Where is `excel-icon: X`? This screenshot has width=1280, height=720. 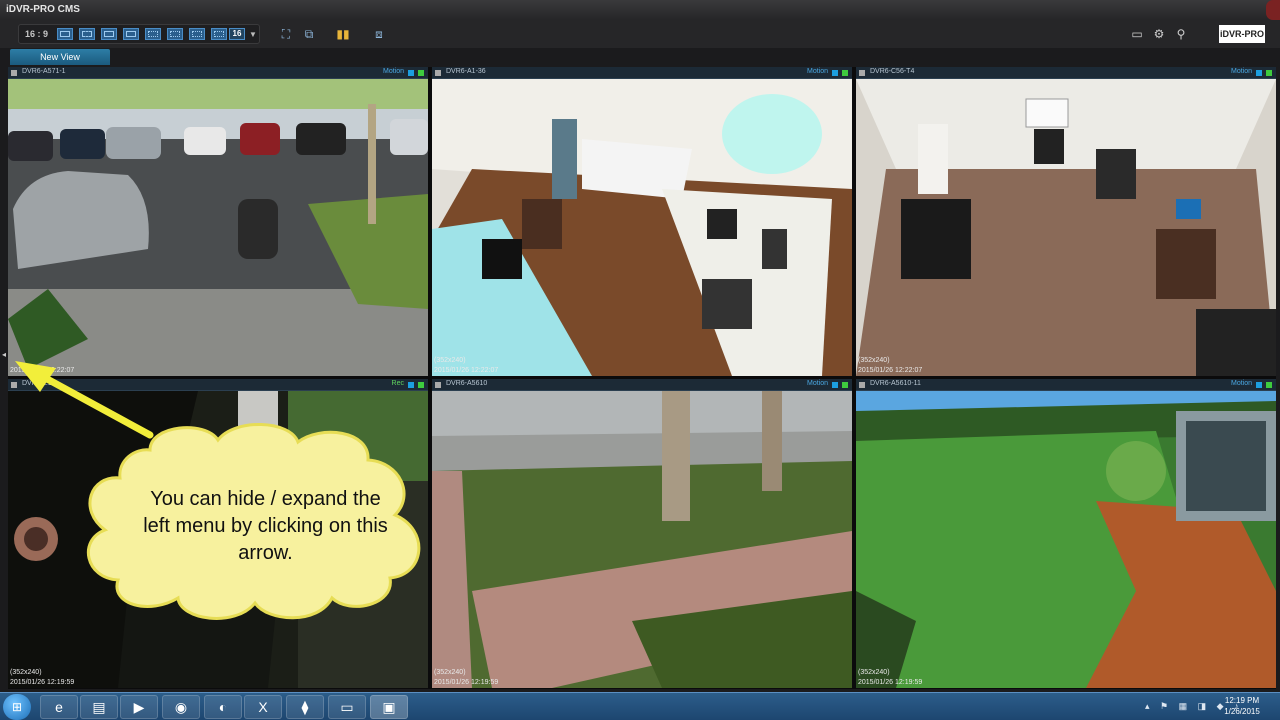
excel-icon: X is located at coordinates (263, 707).